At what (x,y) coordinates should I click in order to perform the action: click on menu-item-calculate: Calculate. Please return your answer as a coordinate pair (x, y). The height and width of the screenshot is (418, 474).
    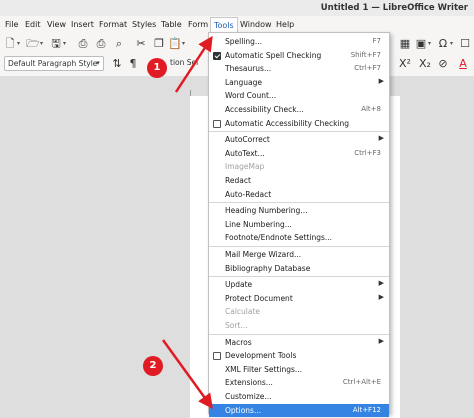
    Looking at the image, I should click on (299, 312).